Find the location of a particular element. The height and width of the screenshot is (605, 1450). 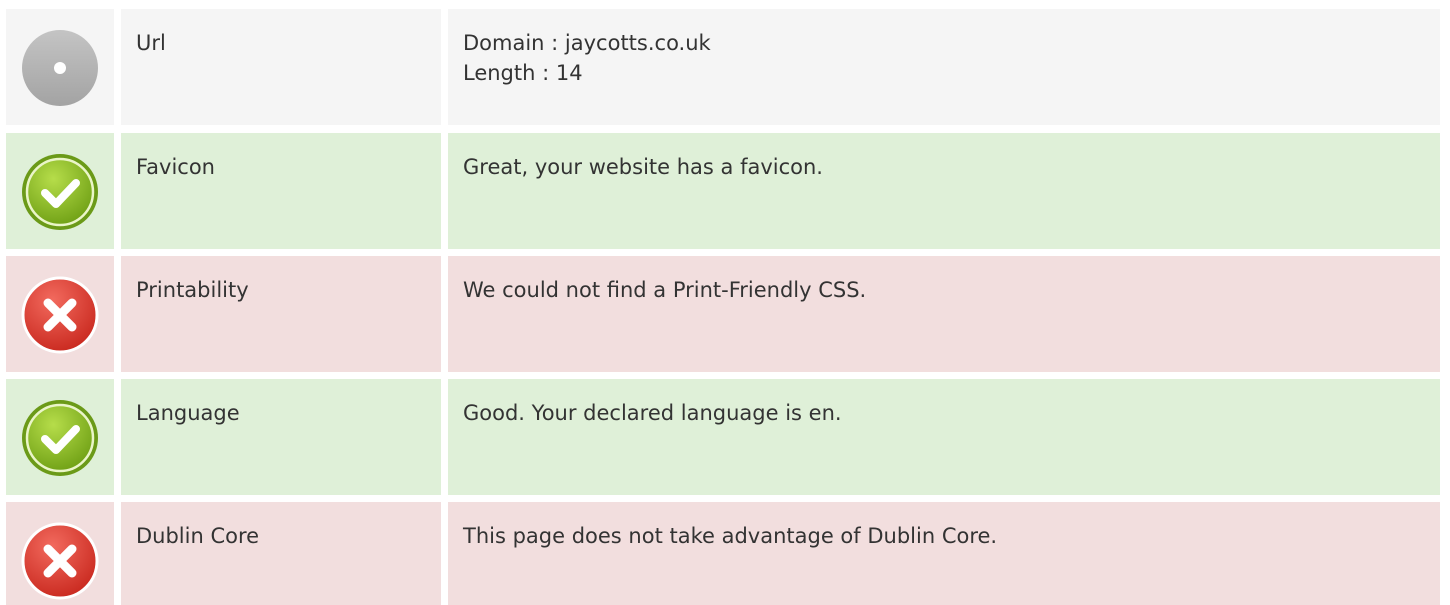

row-value: Good. Your declared language is en. is located at coordinates (652, 413).